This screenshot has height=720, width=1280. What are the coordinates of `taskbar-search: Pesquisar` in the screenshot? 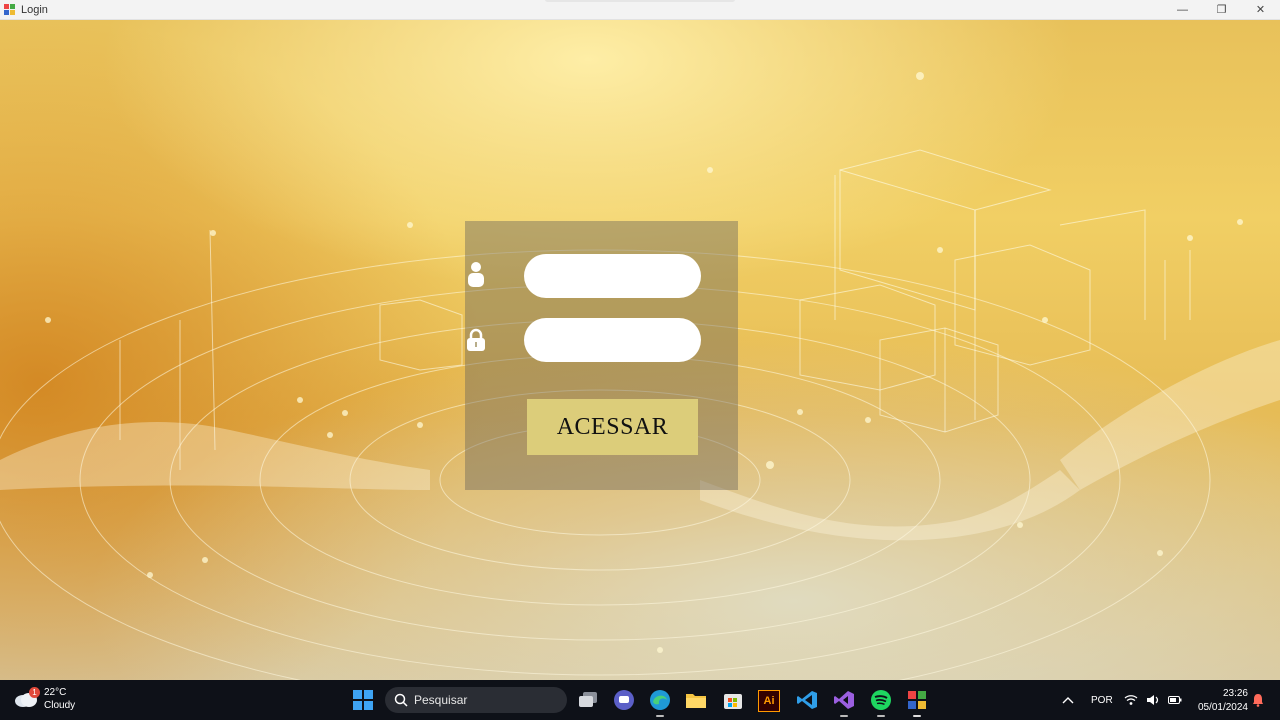 It's located at (476, 700).